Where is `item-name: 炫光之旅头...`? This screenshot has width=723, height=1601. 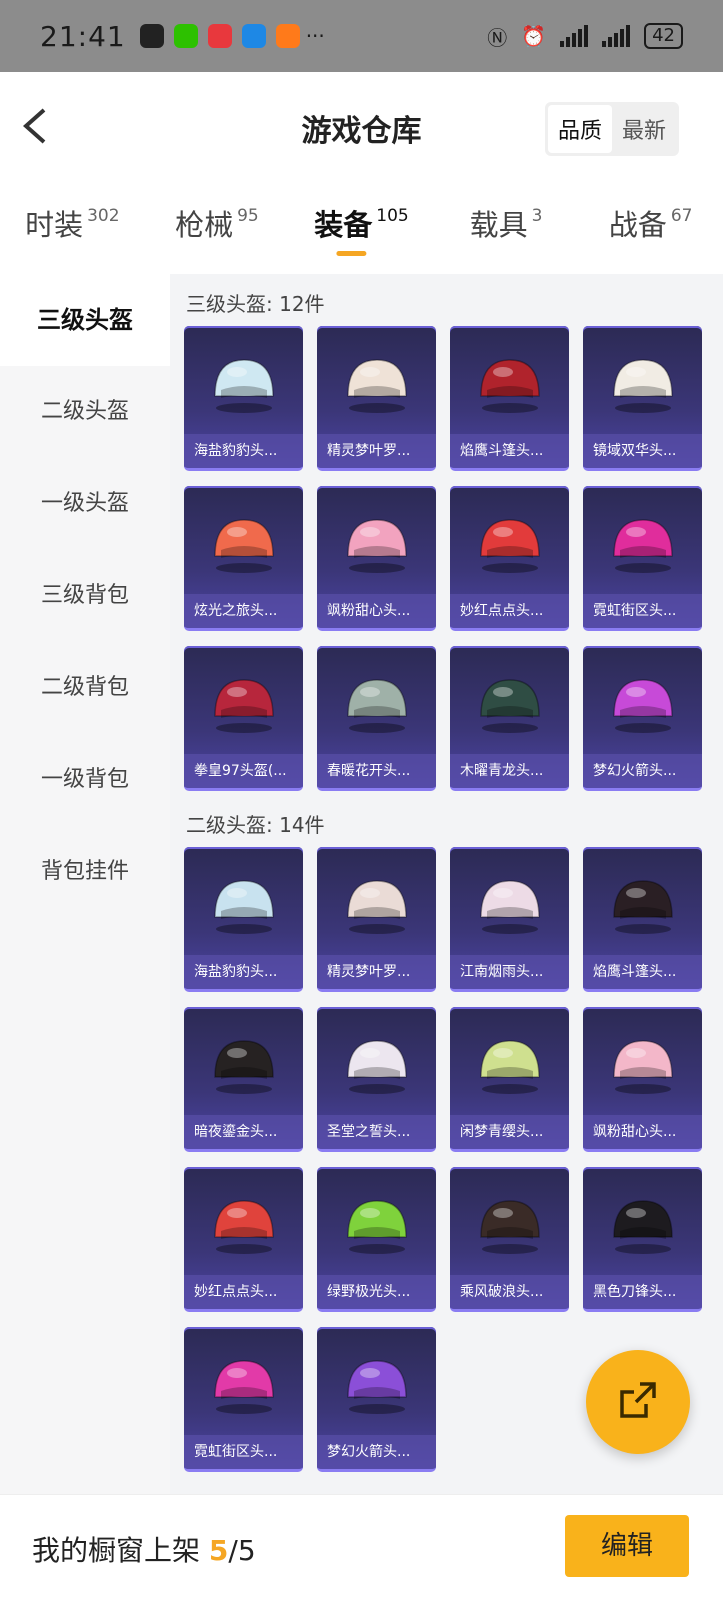 item-name: 炫光之旅头... is located at coordinates (243, 611).